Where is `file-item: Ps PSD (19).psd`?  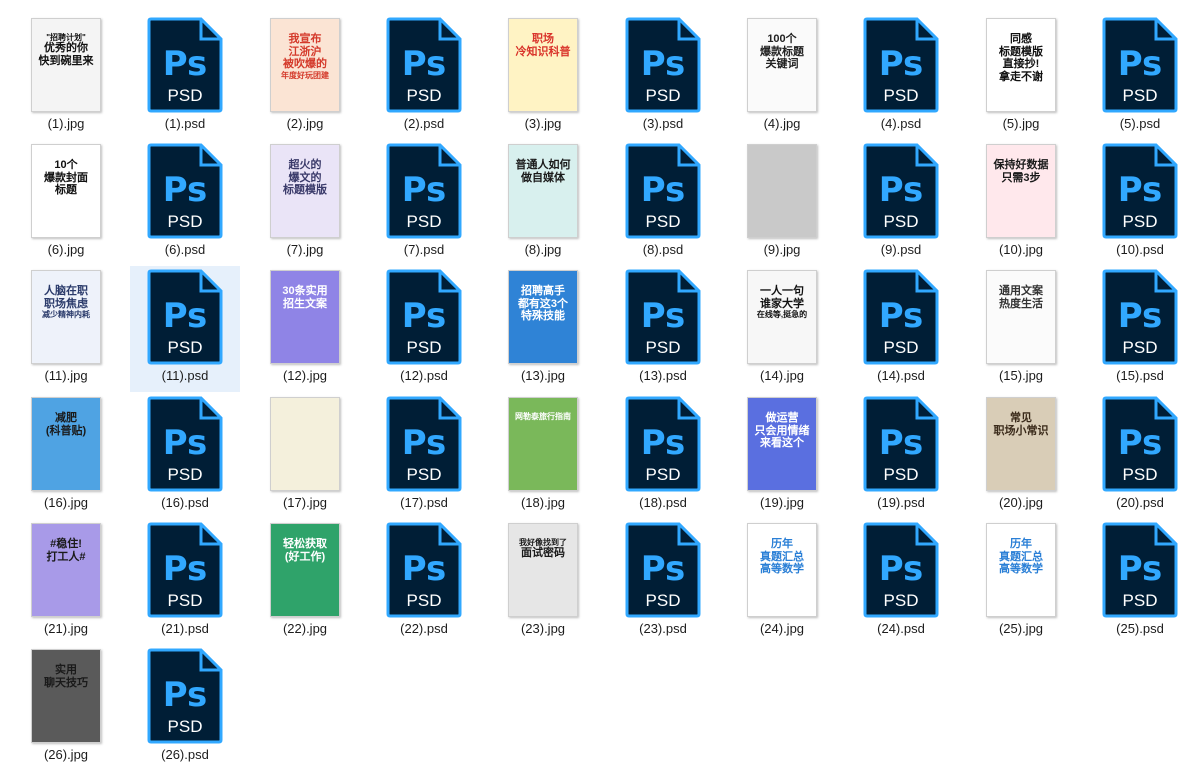
file-item: Ps PSD (19).psd is located at coordinates (901, 456).